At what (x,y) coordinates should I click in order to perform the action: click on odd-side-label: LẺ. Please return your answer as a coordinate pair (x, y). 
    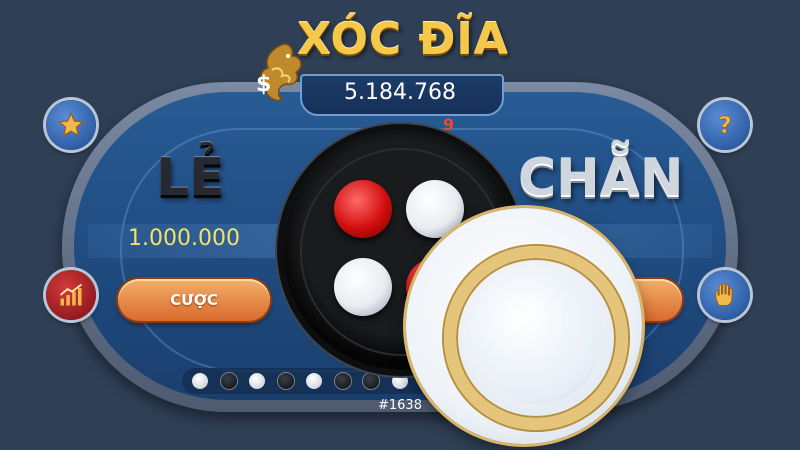
    Looking at the image, I should click on (190, 178).